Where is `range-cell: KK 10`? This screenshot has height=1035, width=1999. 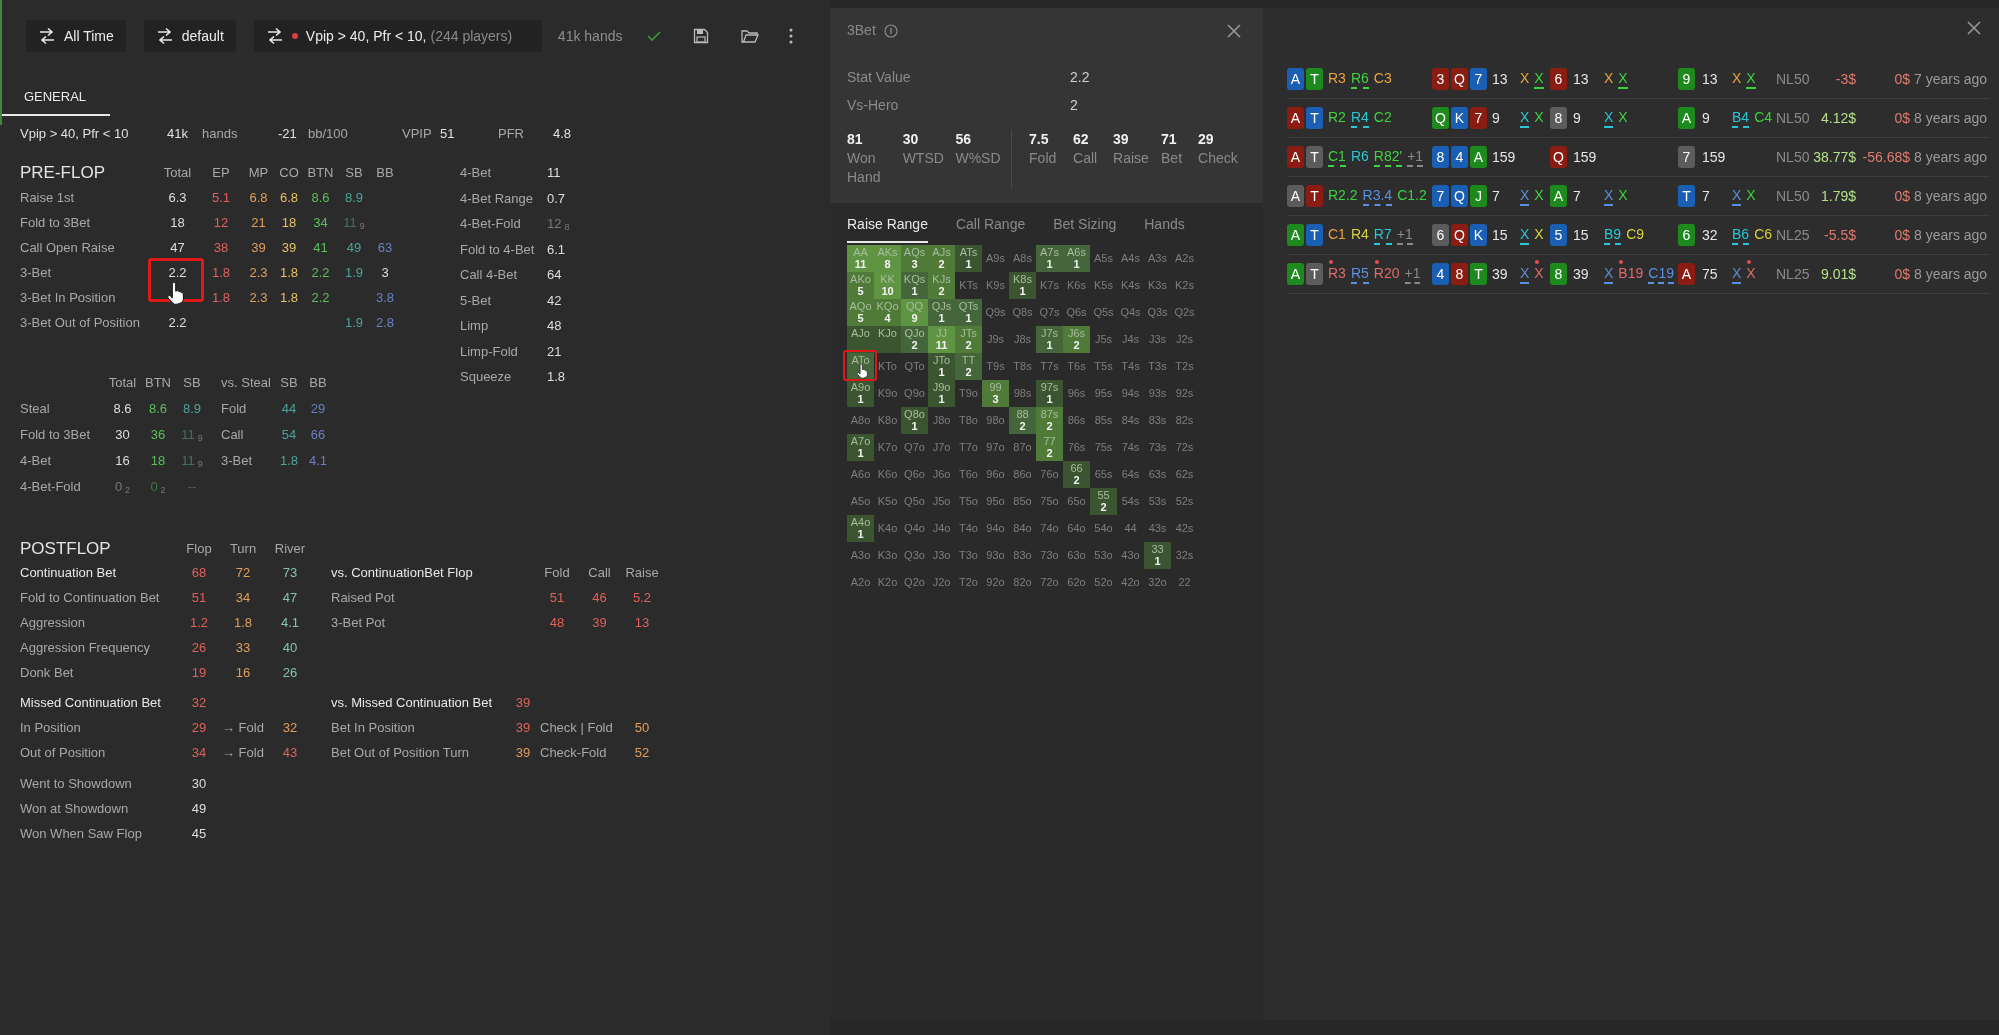
range-cell: KK 10 is located at coordinates (887, 285).